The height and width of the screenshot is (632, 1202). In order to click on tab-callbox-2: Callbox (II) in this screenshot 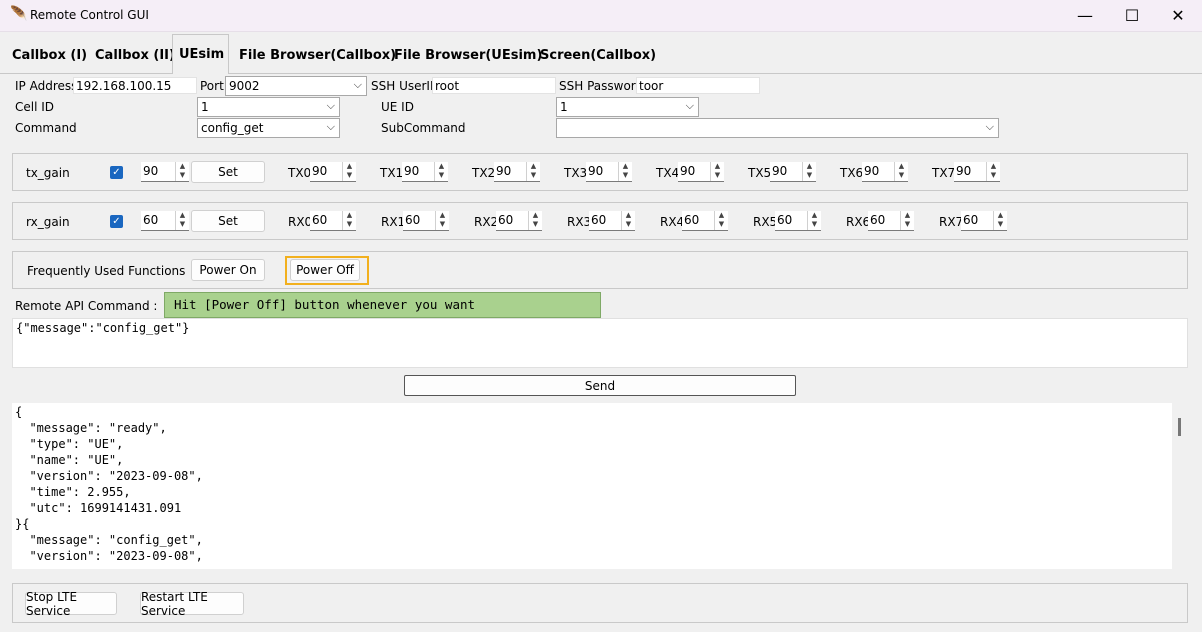, I will do `click(135, 55)`.